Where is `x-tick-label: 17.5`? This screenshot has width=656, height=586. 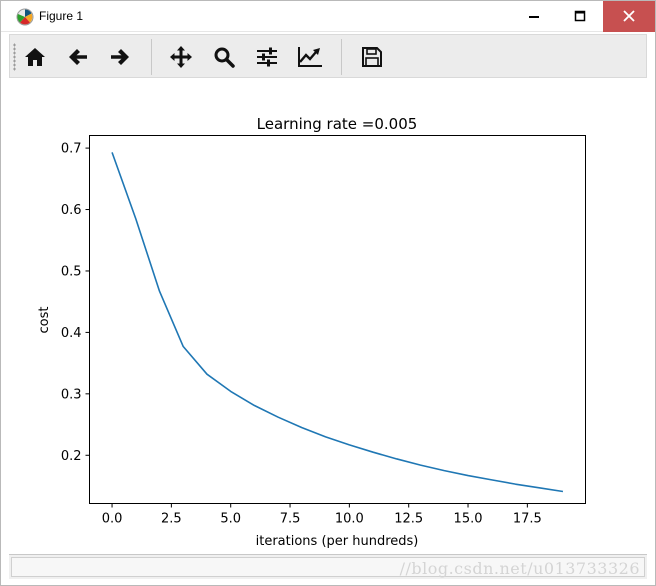
x-tick-label: 17.5 is located at coordinates (527, 519).